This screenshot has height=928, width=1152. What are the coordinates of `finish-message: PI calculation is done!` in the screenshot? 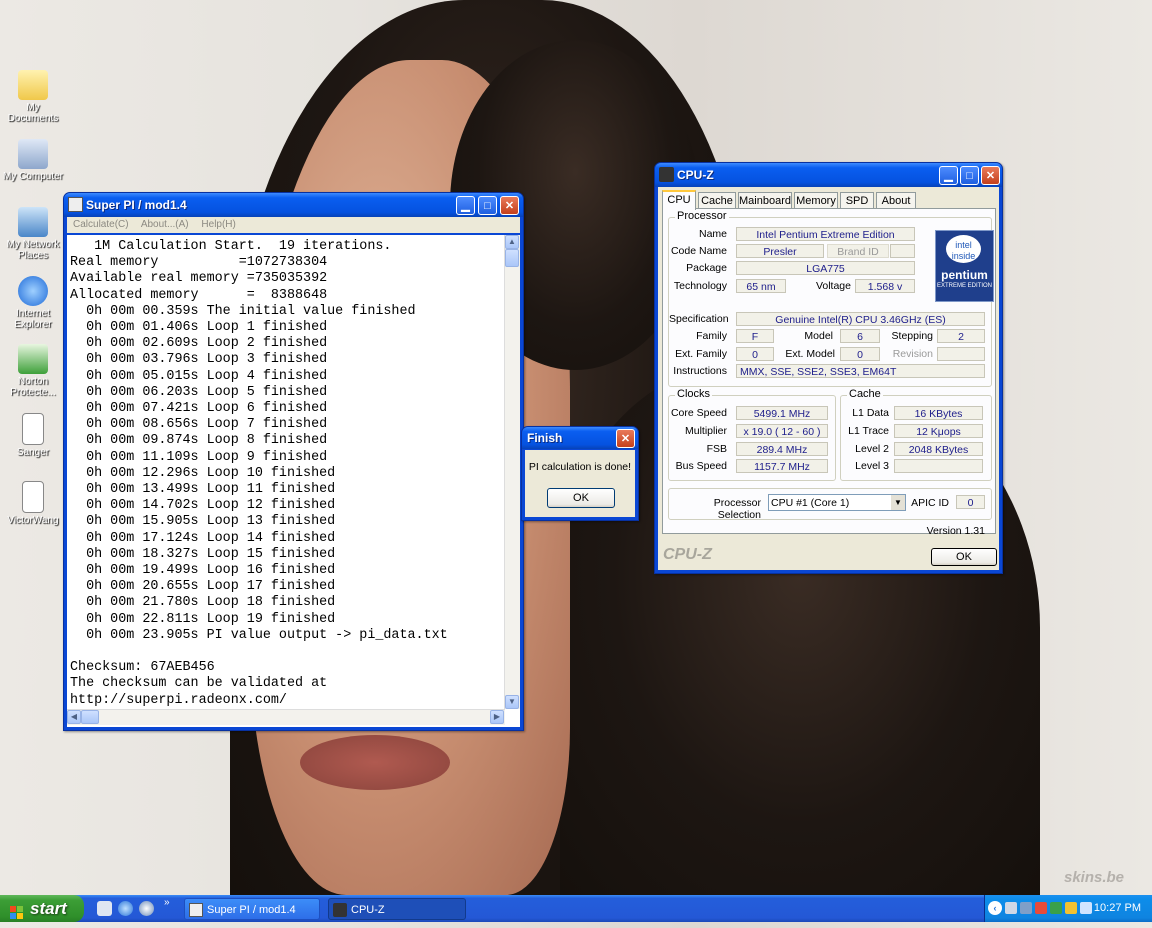 It's located at (580, 467).